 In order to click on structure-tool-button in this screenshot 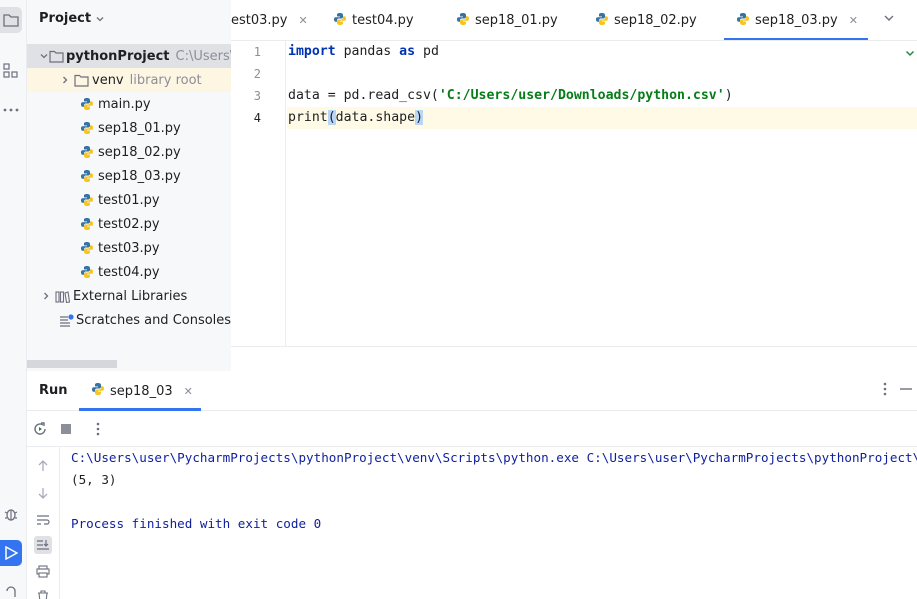, I will do `click(11, 71)`.